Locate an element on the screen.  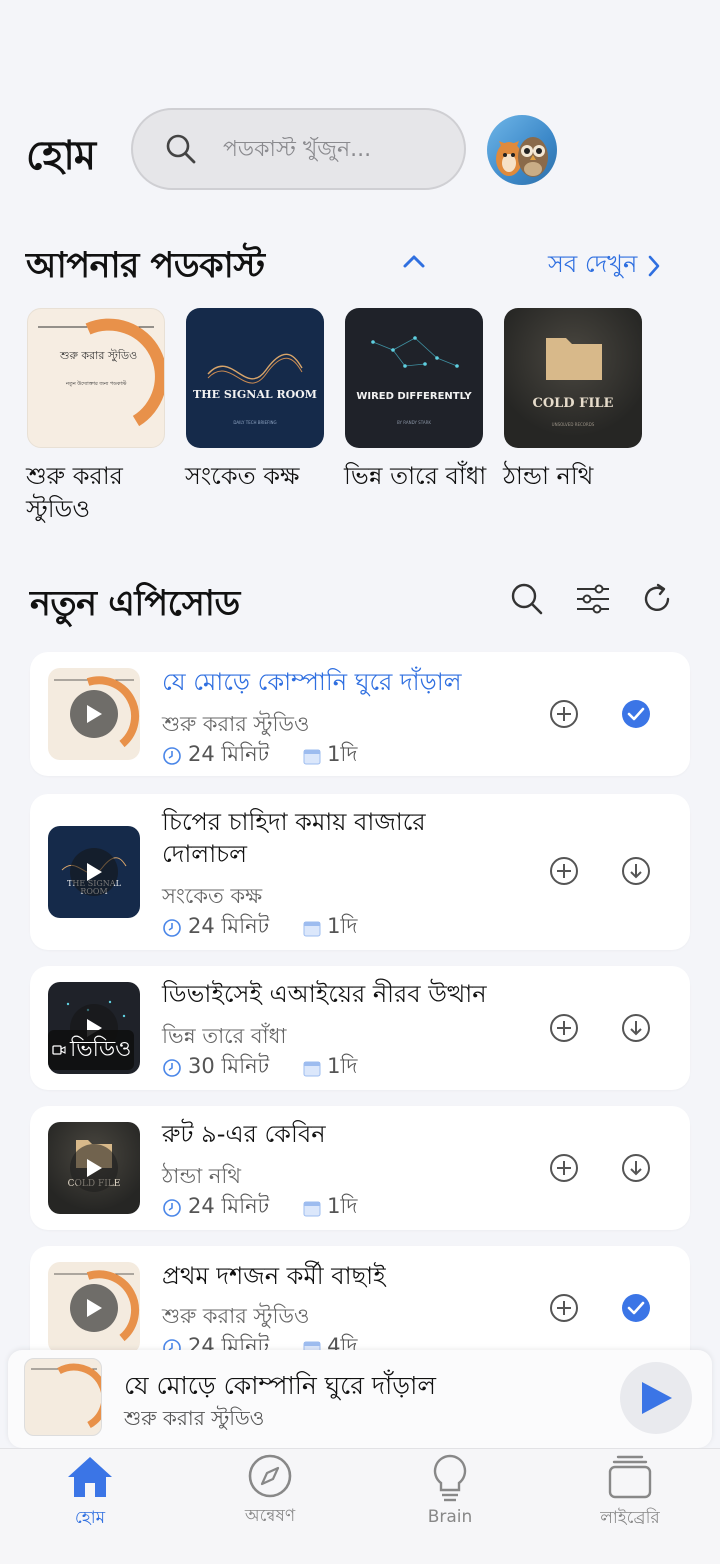
compass-icon is located at coordinates (270, 1476).